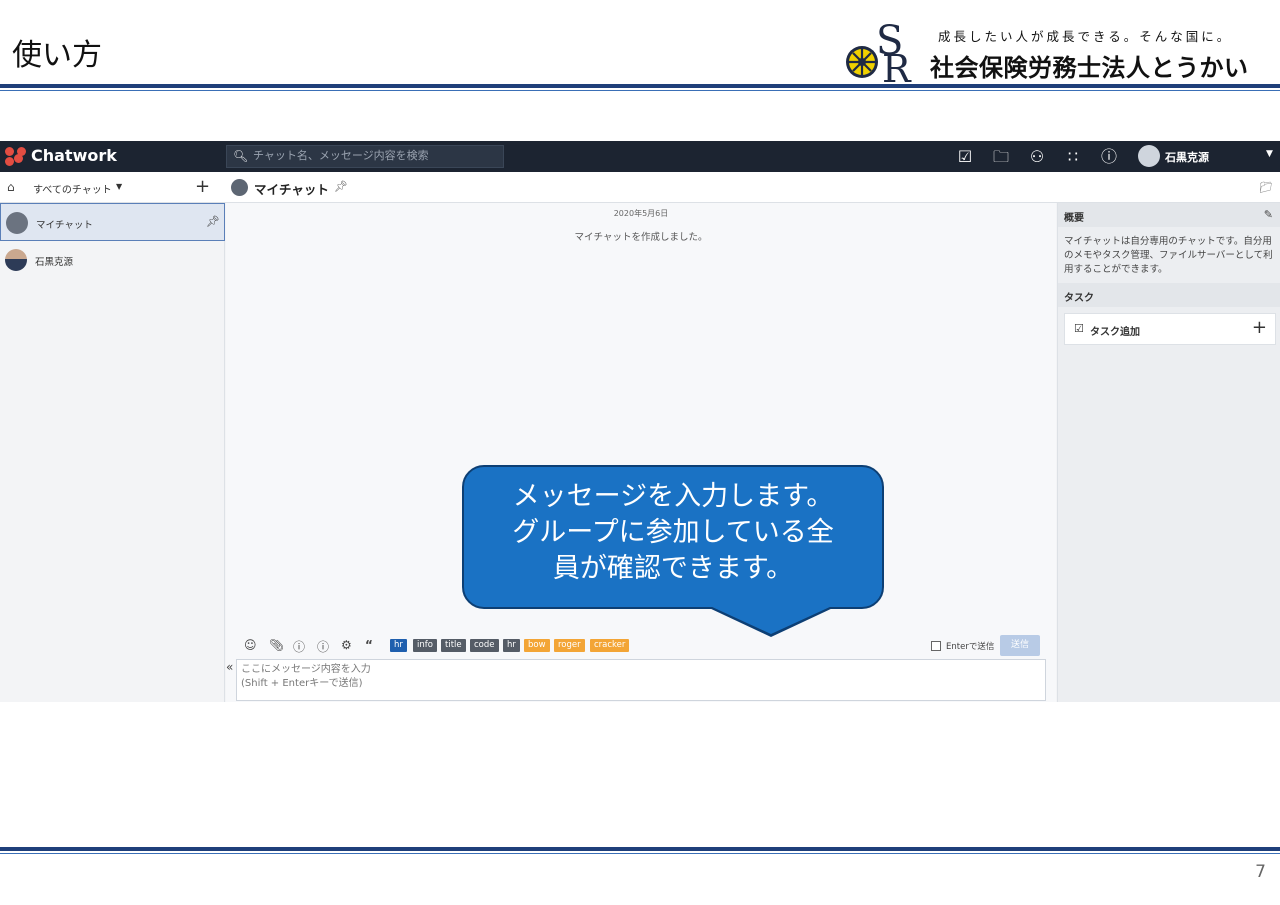 The width and height of the screenshot is (1280, 905). I want to click on callout-text: メッセージを入力します。 グループに参加している全 員が確認できます。, so click(673, 533).